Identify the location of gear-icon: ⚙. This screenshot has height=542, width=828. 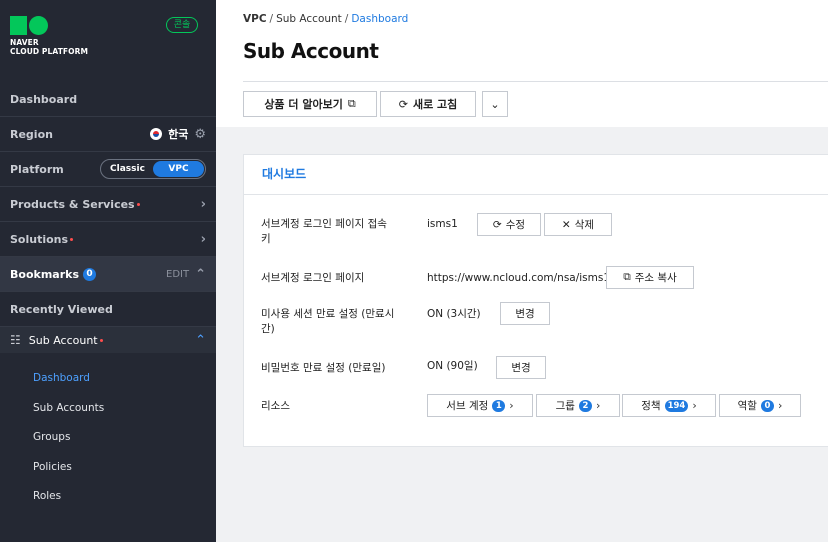
(200, 134).